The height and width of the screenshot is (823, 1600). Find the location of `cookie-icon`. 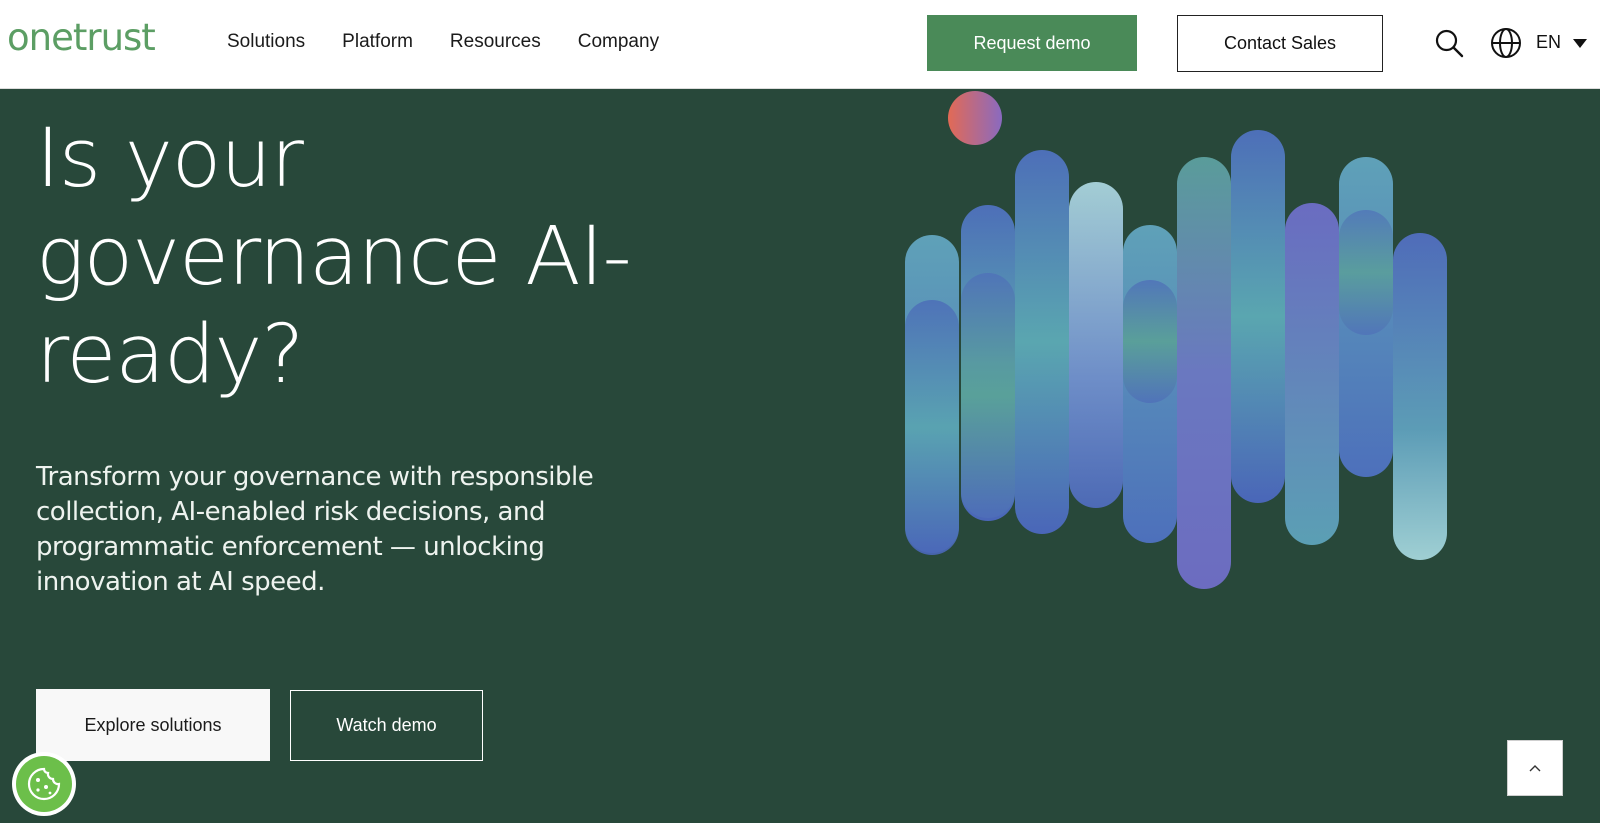

cookie-icon is located at coordinates (44, 784).